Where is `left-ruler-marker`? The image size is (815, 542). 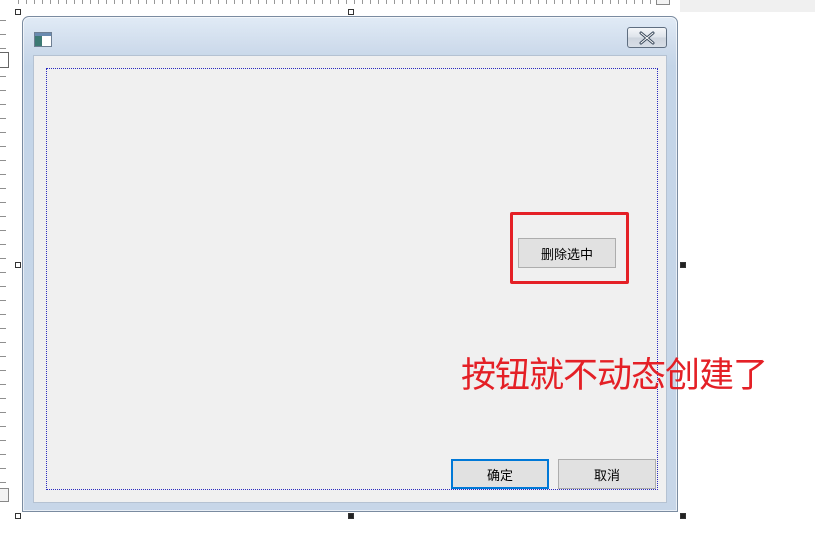 left-ruler-marker is located at coordinates (4, 60).